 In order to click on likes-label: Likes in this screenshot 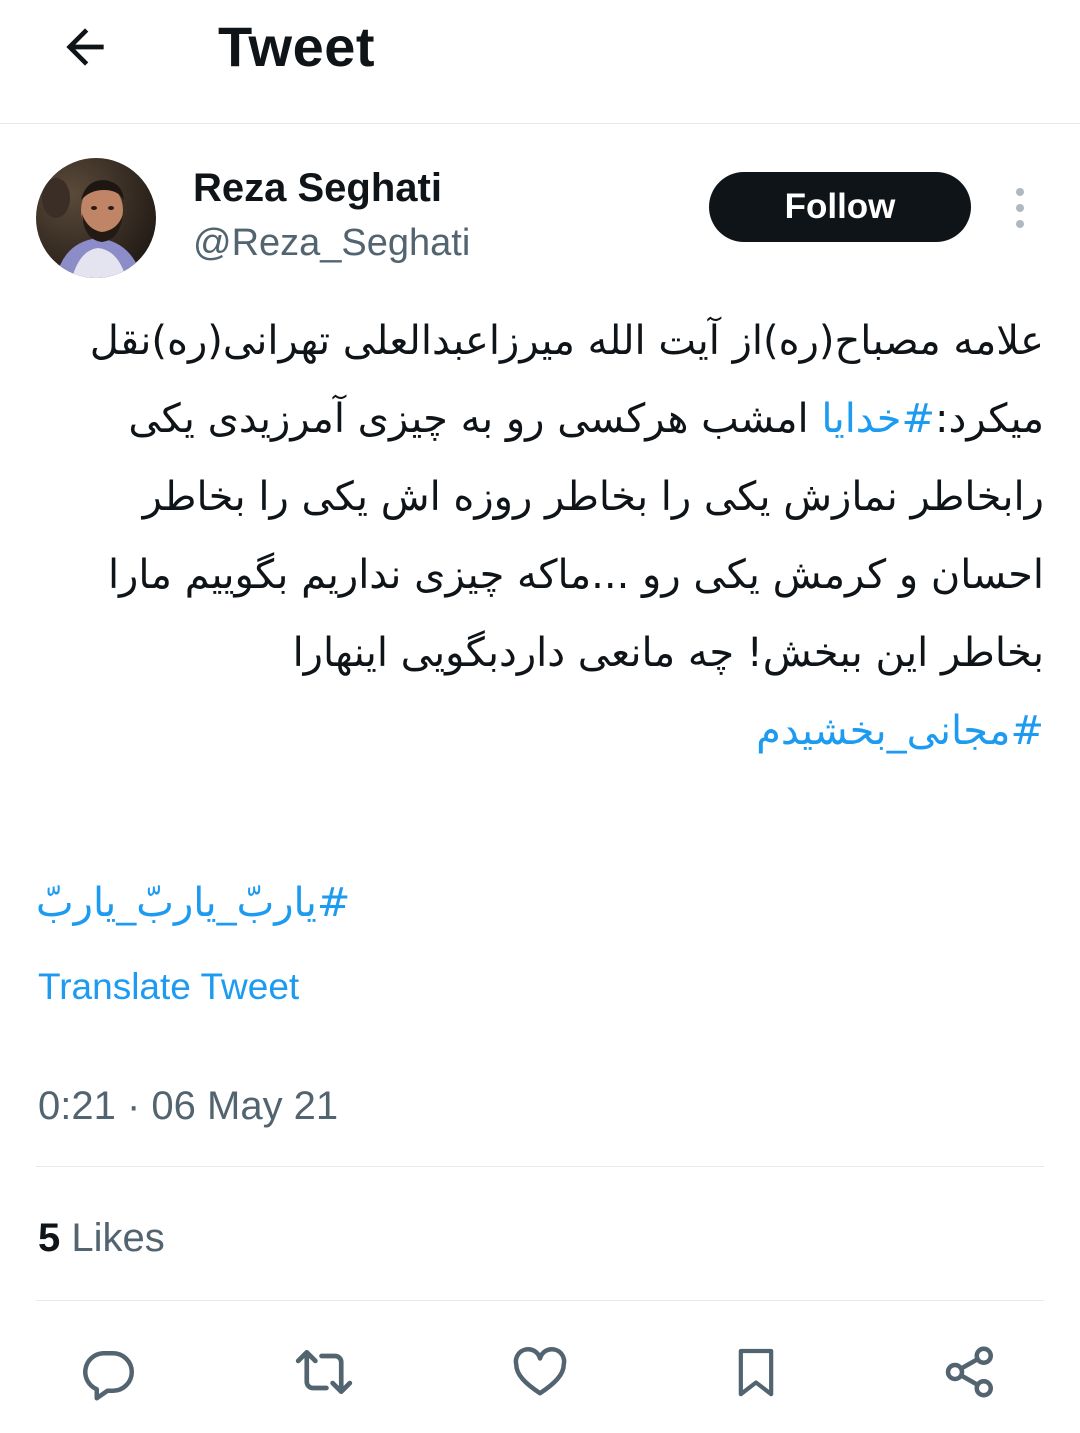, I will do `click(118, 1238)`.